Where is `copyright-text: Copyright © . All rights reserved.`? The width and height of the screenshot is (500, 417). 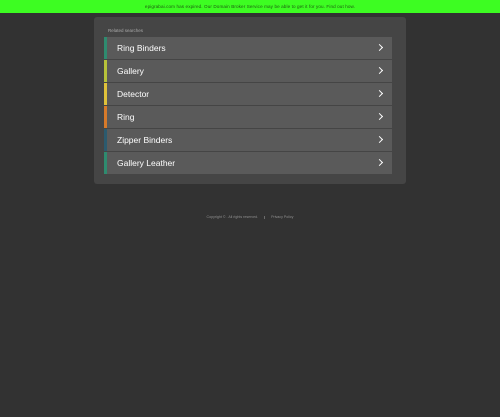
copyright-text: Copyright © . All rights reserved. is located at coordinates (232, 217).